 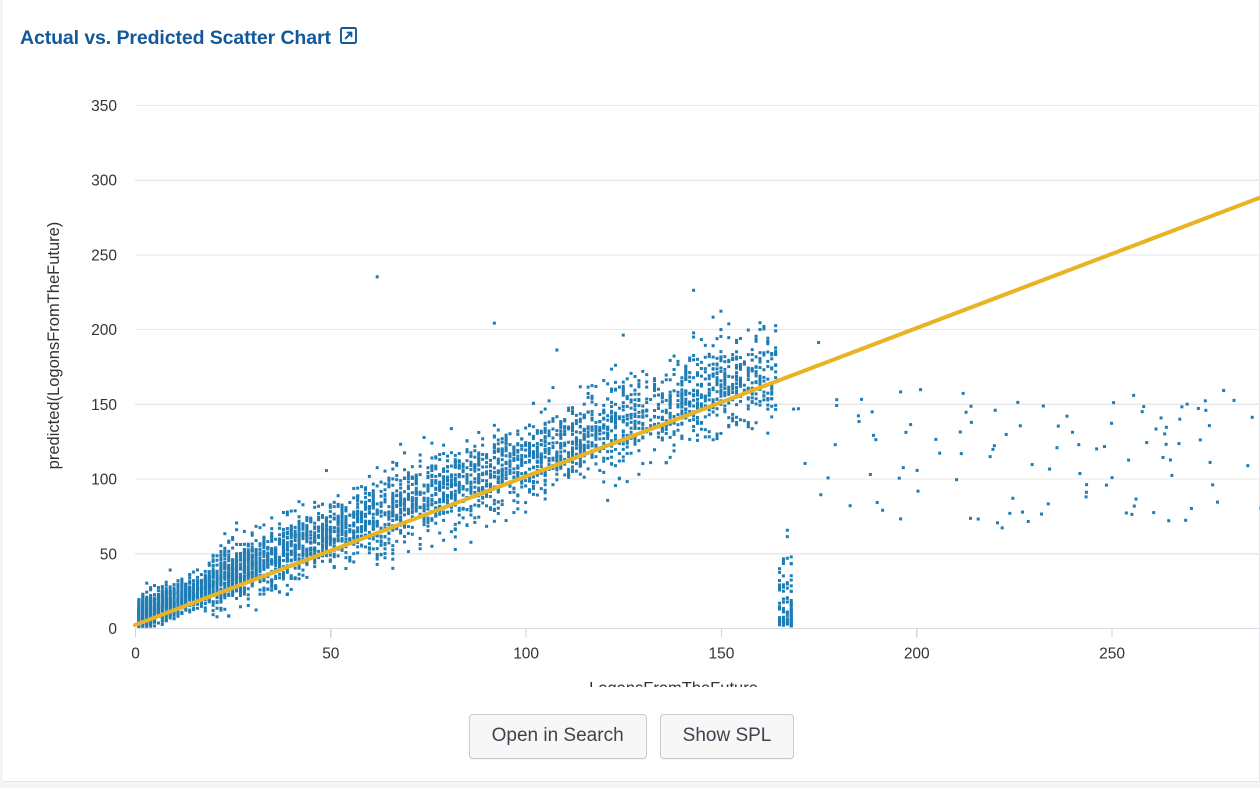 What do you see at coordinates (727, 736) in the screenshot?
I see `show-spl-button: Show SPL` at bounding box center [727, 736].